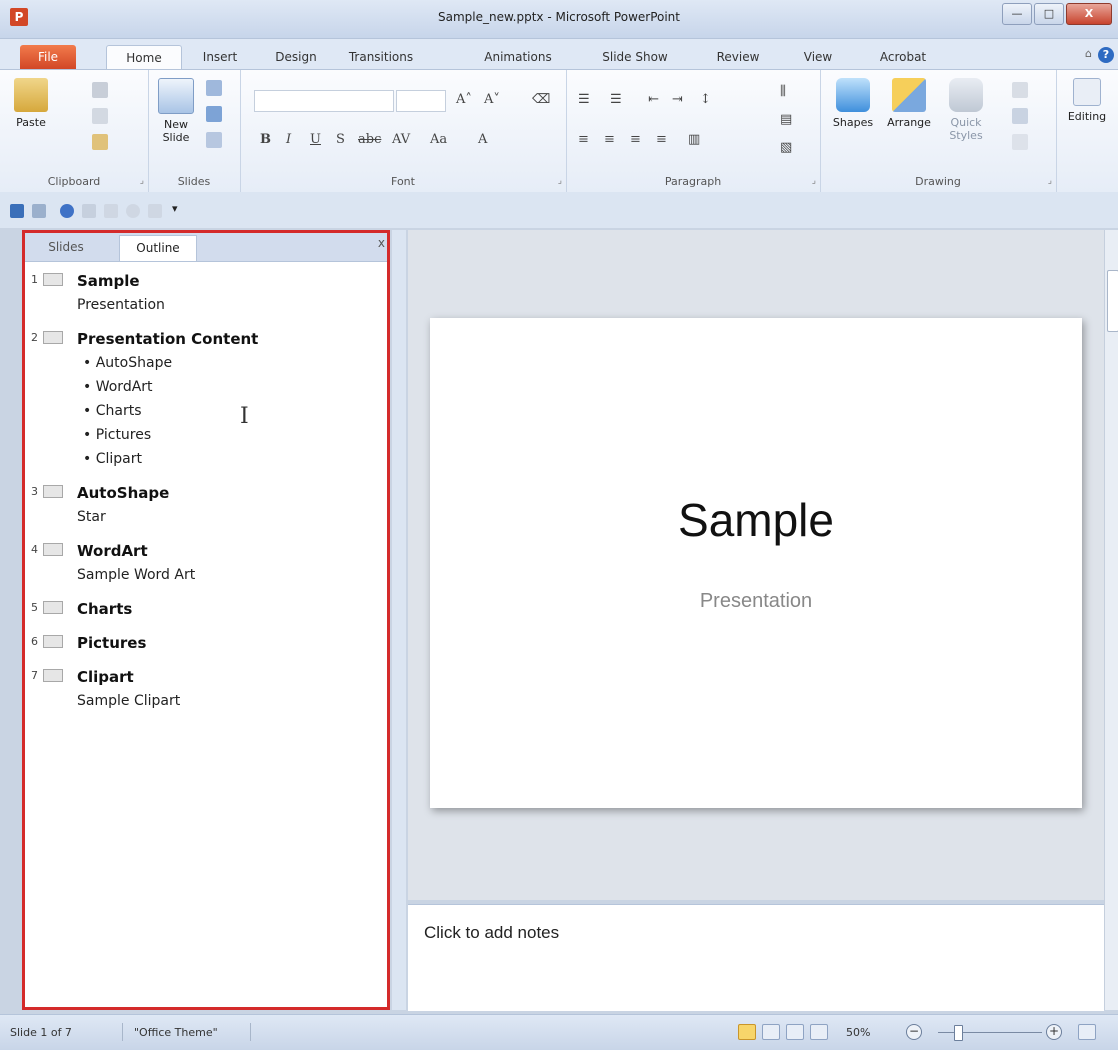 The width and height of the screenshot is (1118, 1050). Describe the element at coordinates (1020, 90) in the screenshot. I see `shape-fill-icon` at that location.